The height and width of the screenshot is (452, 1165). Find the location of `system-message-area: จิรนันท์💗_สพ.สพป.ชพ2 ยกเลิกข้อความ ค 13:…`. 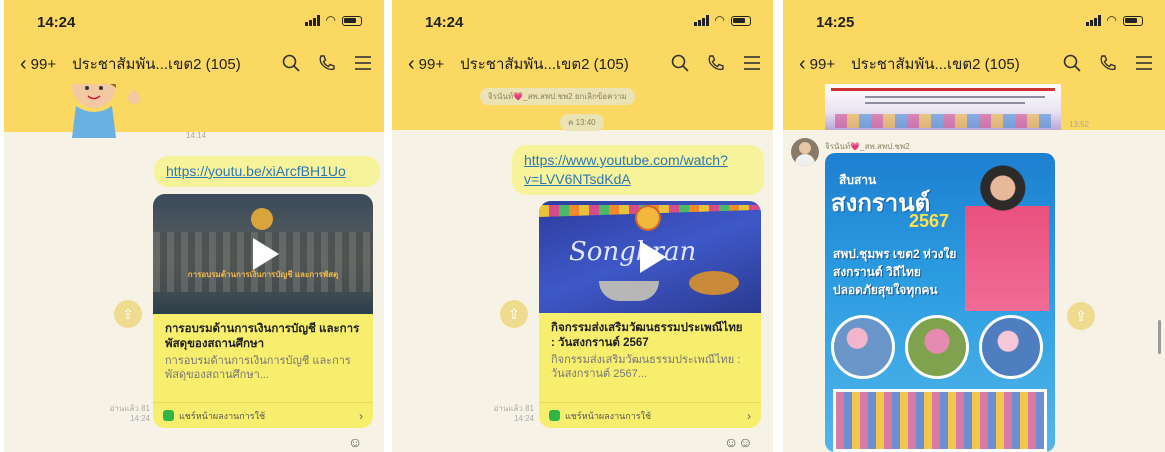

system-message-area: จิรนันท์💗_สพ.สพป.ชพ2 ยกเลิกข้อความ ค 13:… is located at coordinates (582, 107).